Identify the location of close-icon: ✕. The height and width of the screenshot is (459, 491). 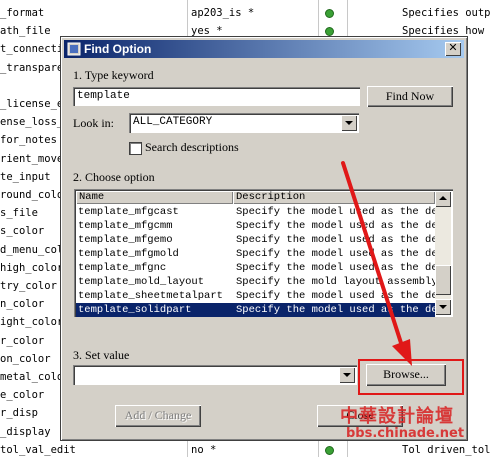
(453, 49).